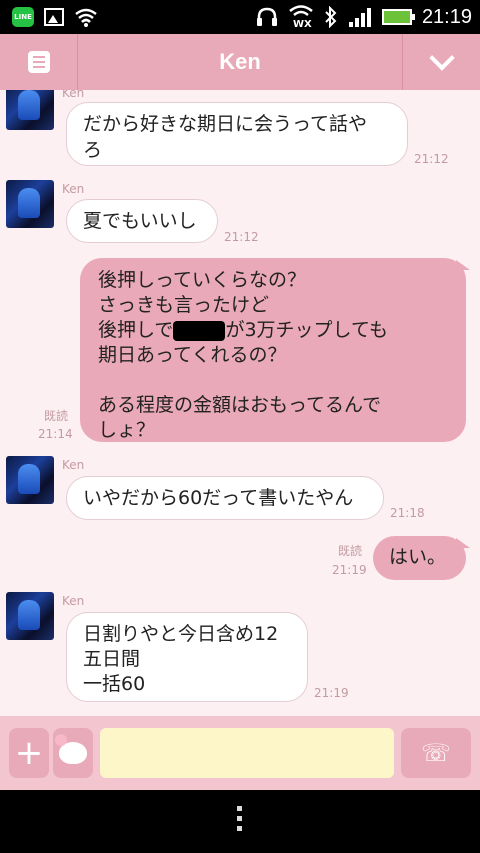 The image size is (480, 853). I want to click on battery-icon, so click(398, 17).